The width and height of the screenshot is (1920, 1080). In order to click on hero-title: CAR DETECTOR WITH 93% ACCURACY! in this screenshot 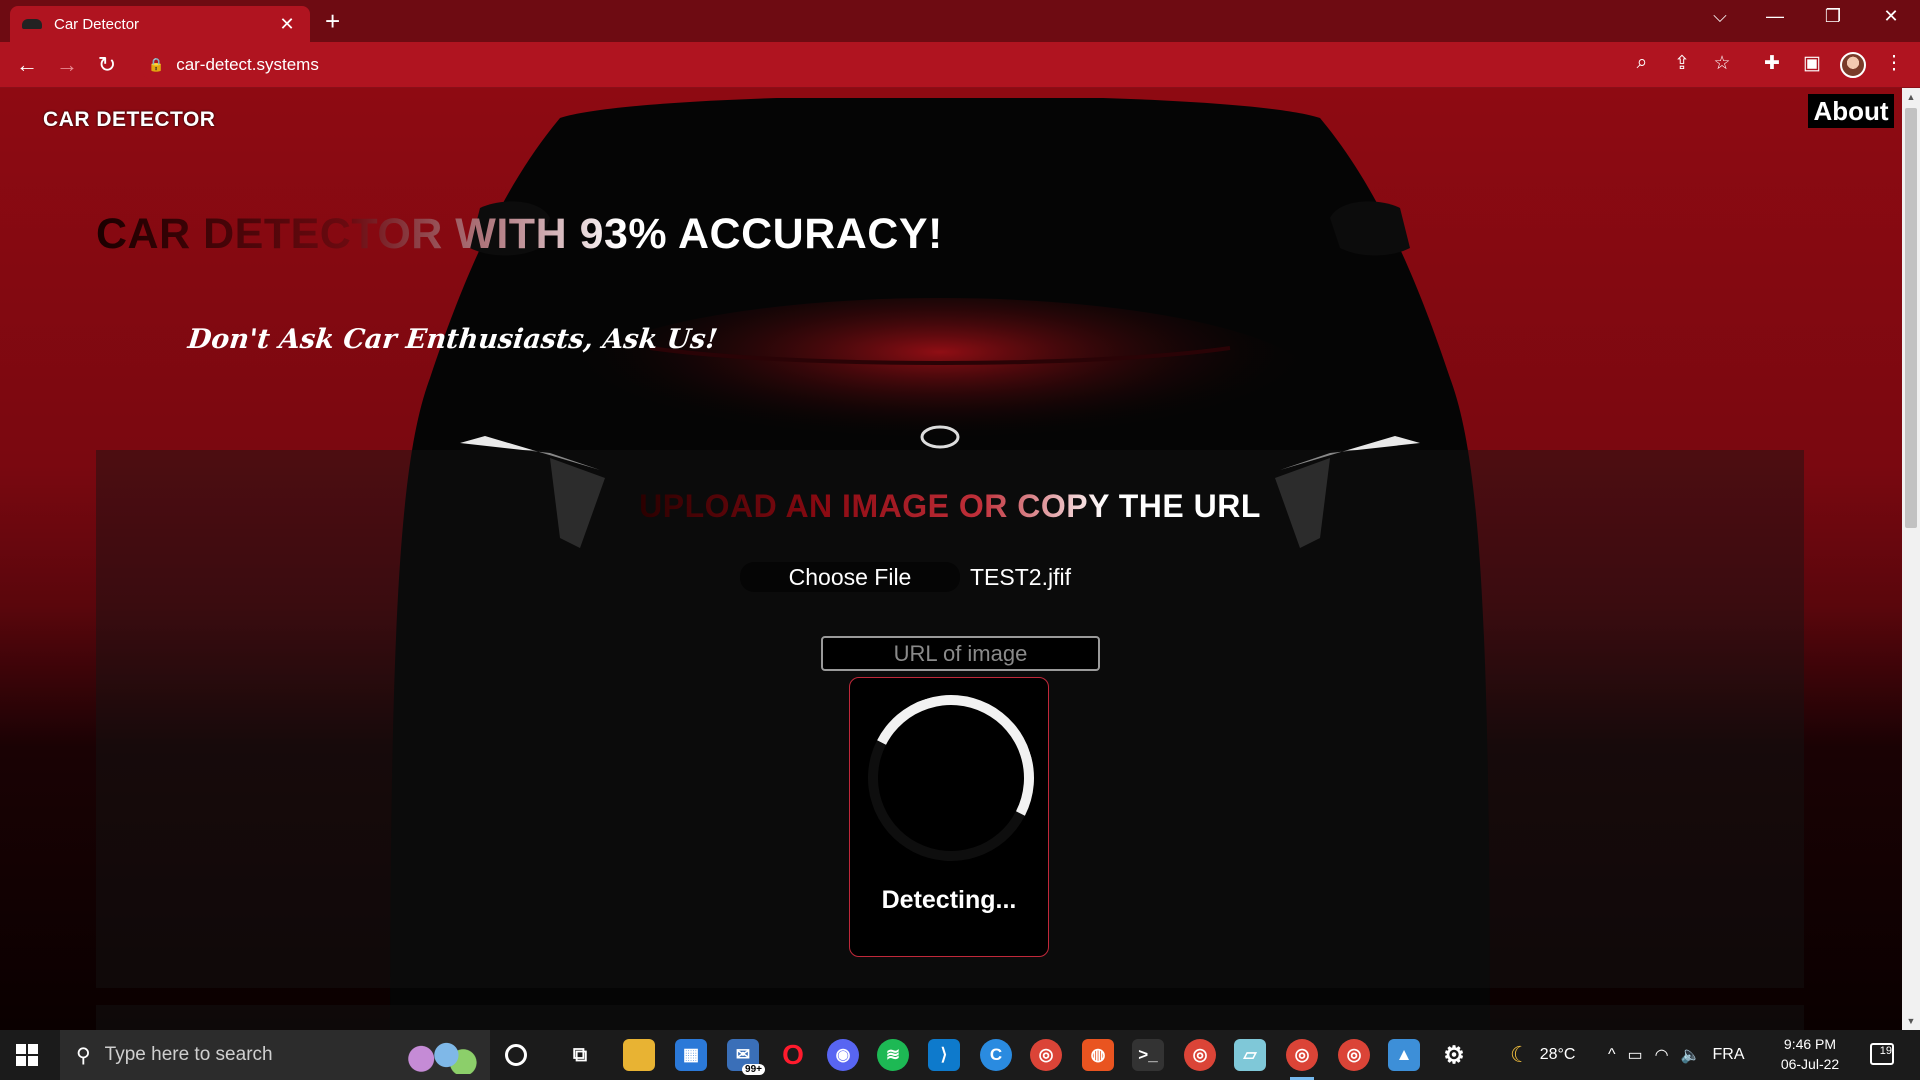, I will do `click(519, 234)`.